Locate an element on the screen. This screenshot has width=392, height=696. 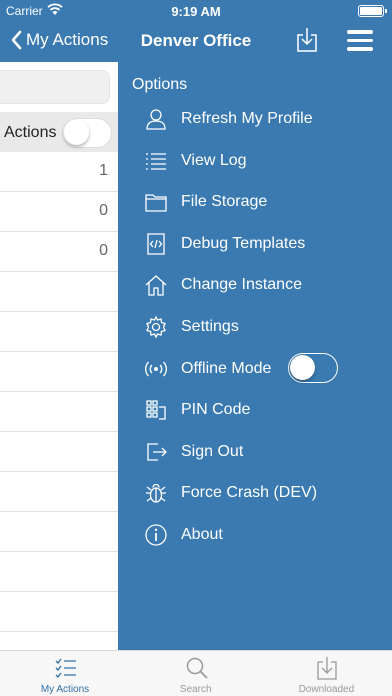
tab-search: Search is located at coordinates (196, 673).